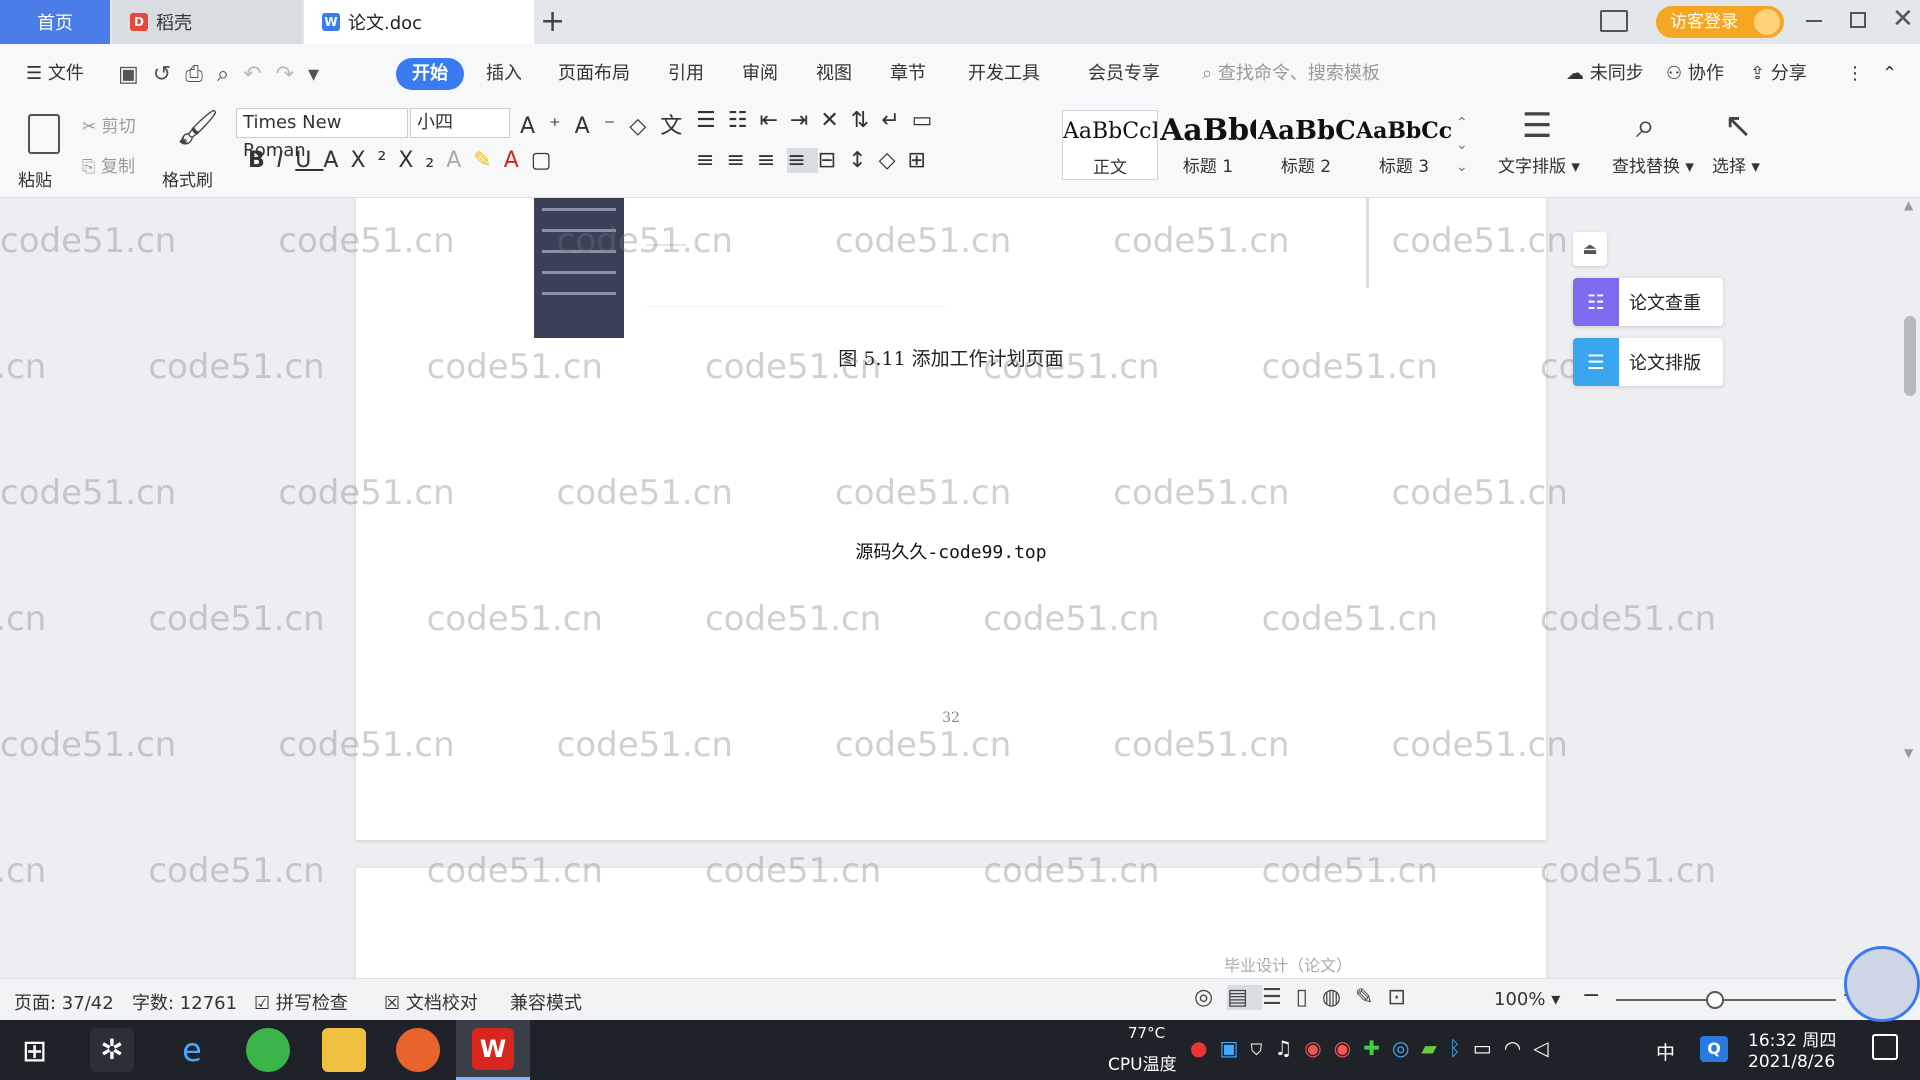  I want to click on close-icon: ✕, so click(1903, 19).